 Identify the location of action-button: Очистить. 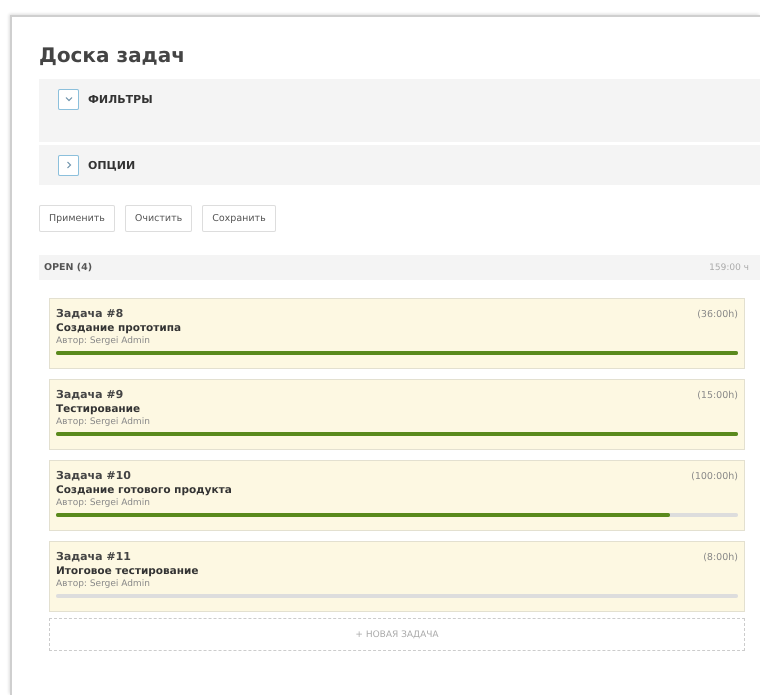
(158, 218).